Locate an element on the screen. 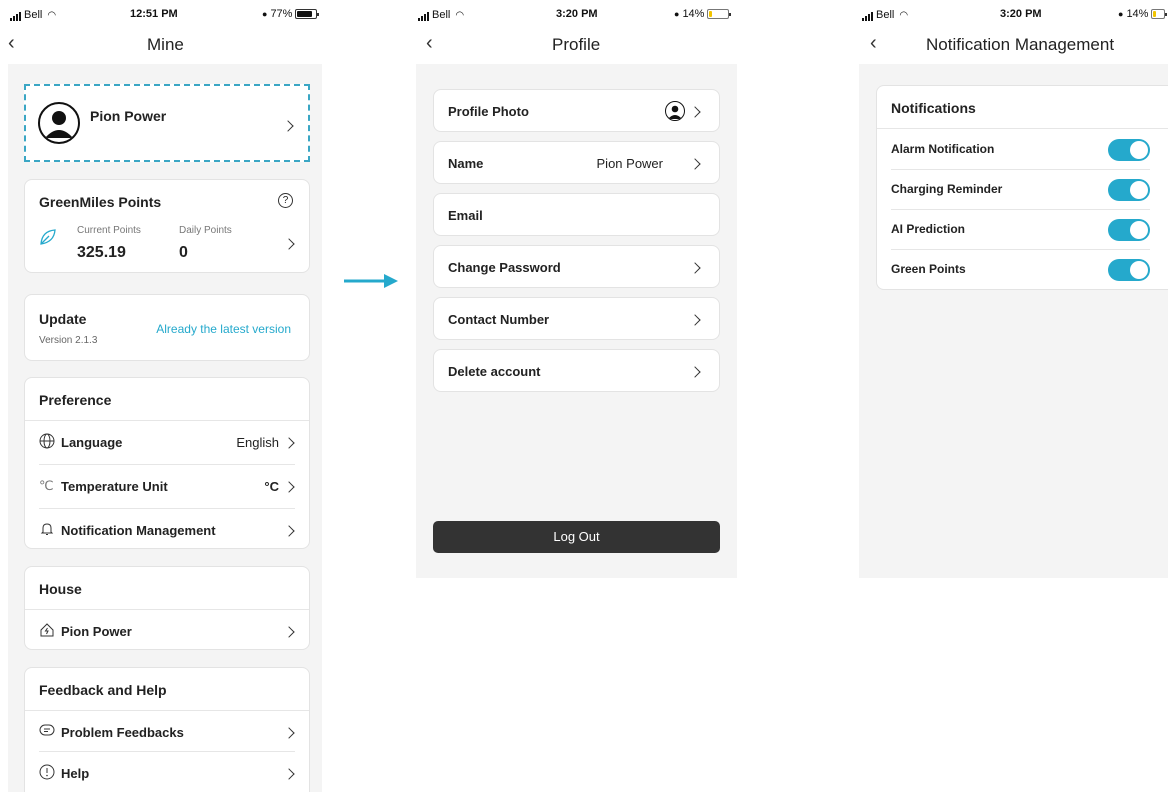 This screenshot has width=1168, height=792. problem-feedbacks-row: Problem Feedbacks is located at coordinates (167, 732).